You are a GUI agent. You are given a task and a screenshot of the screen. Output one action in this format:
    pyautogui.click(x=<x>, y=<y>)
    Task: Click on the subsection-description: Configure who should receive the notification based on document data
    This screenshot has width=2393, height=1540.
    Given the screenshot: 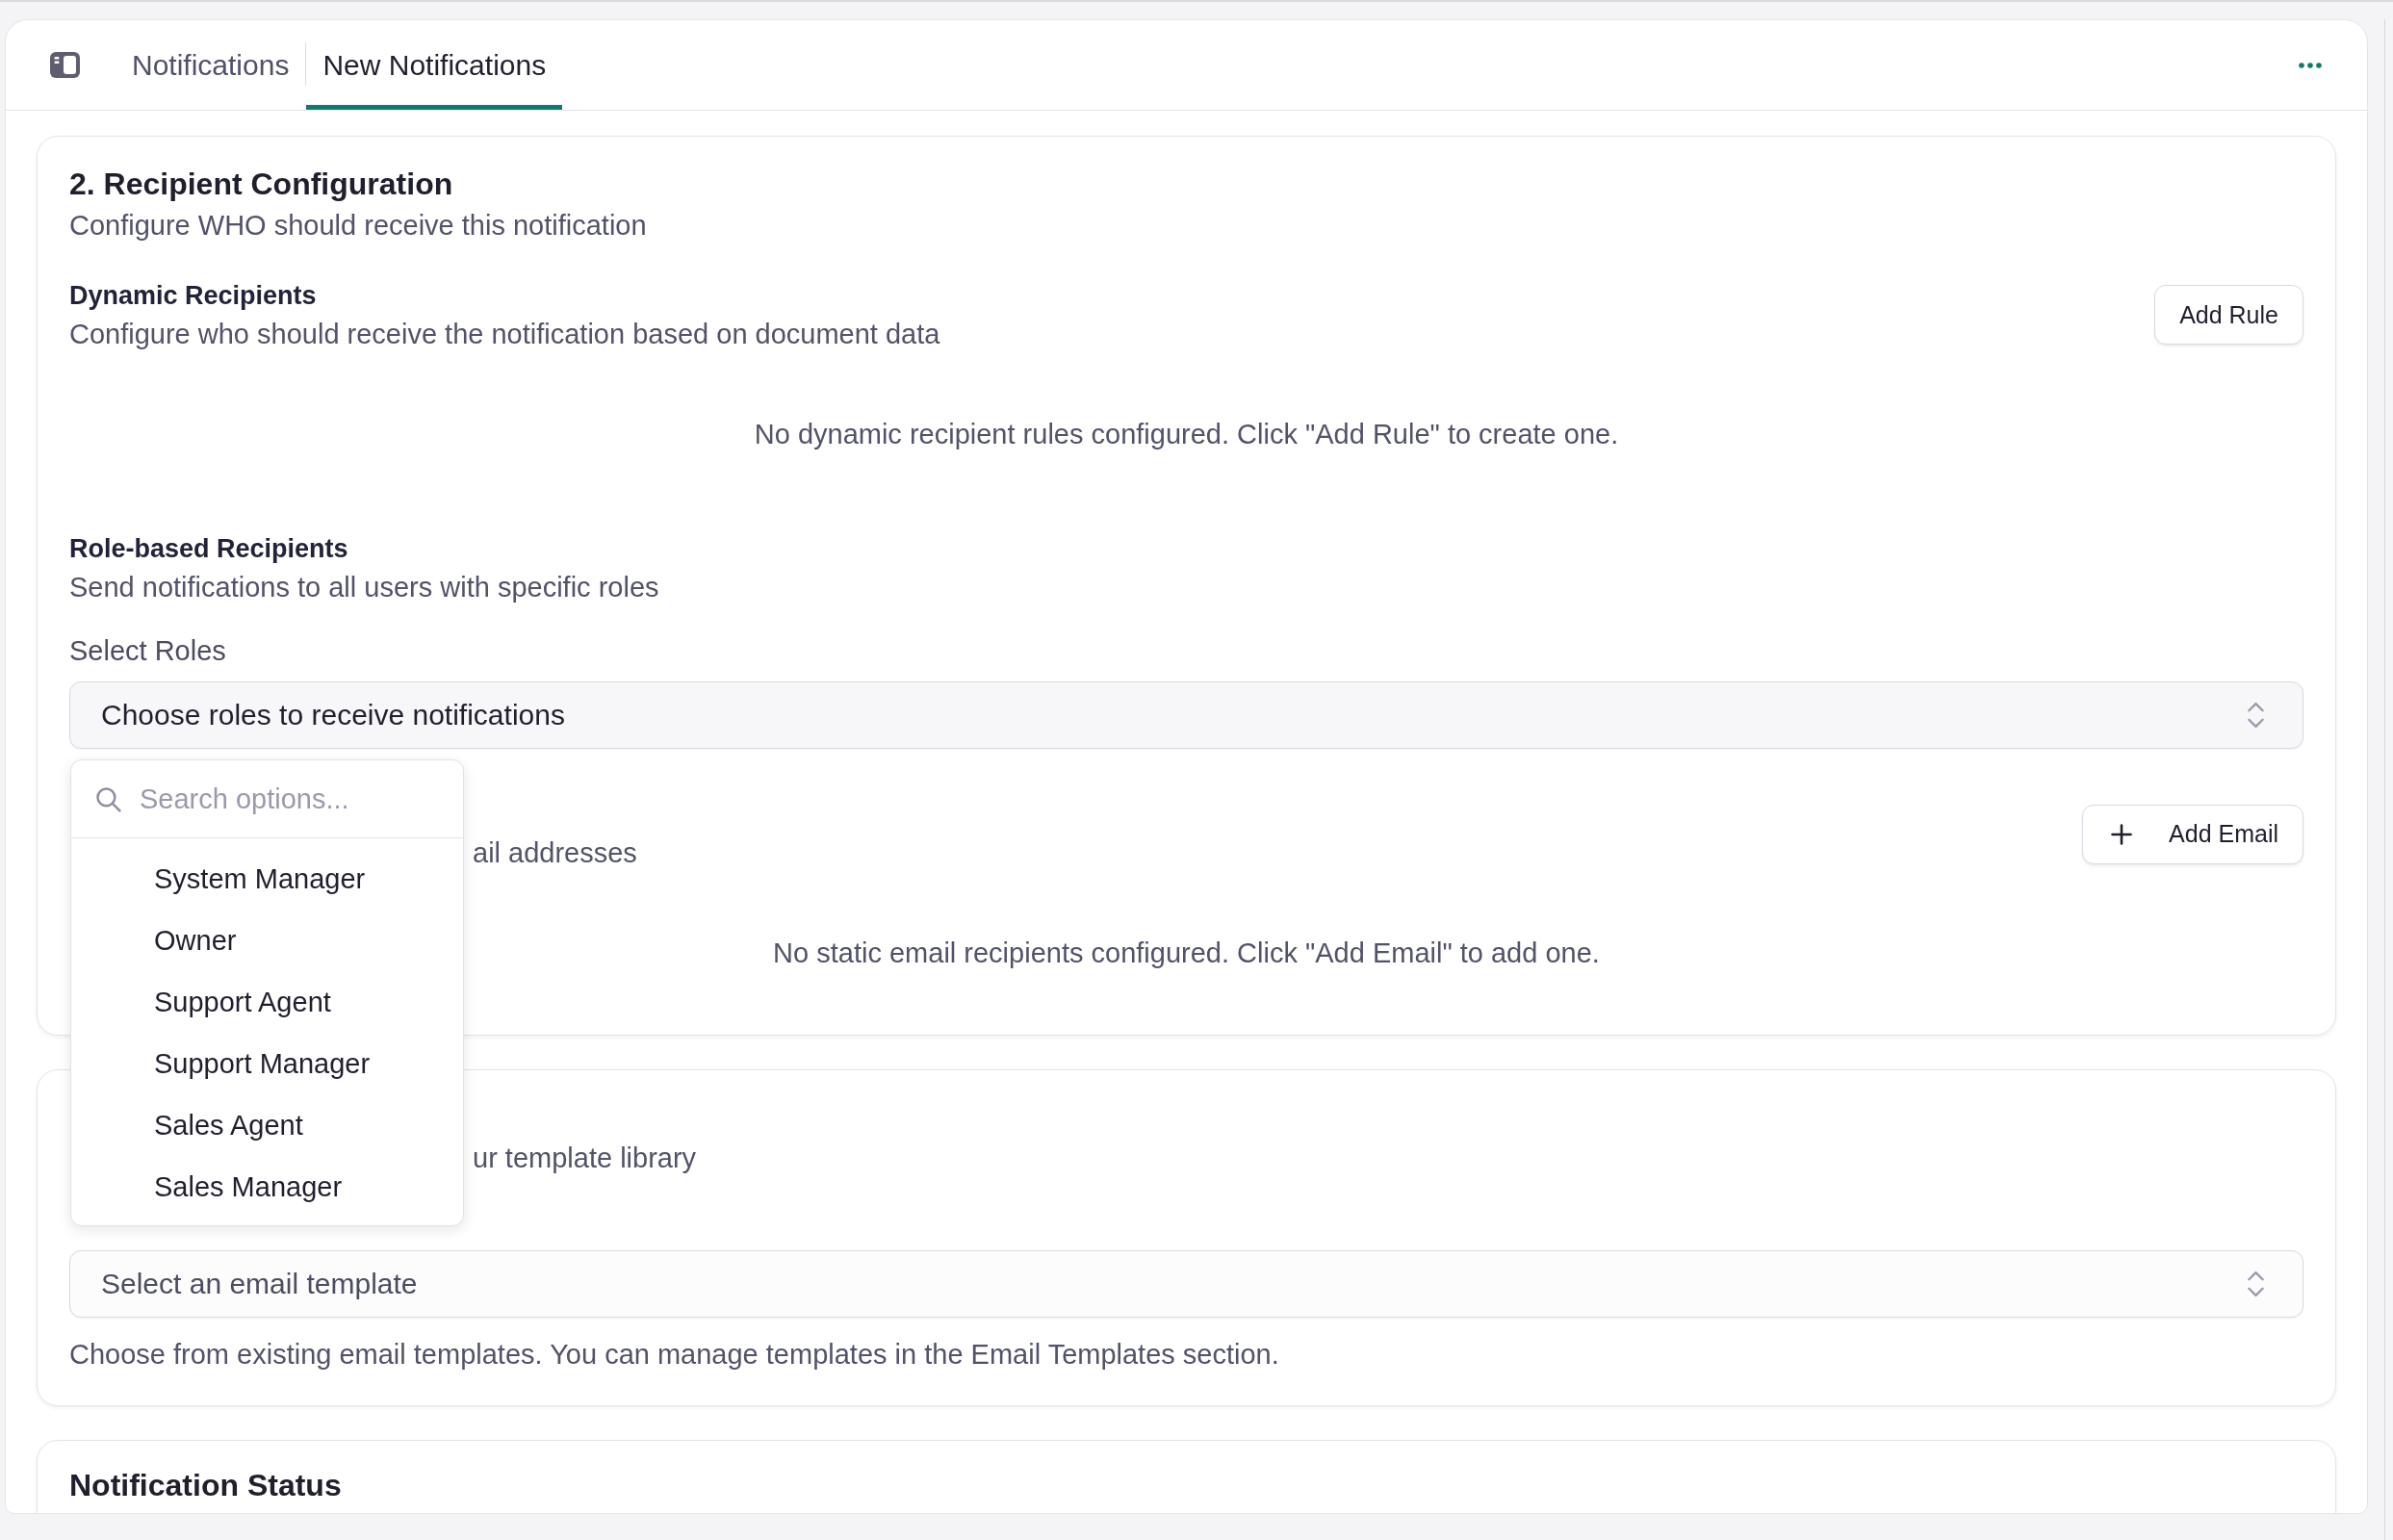 What is the action you would take?
    pyautogui.click(x=504, y=334)
    